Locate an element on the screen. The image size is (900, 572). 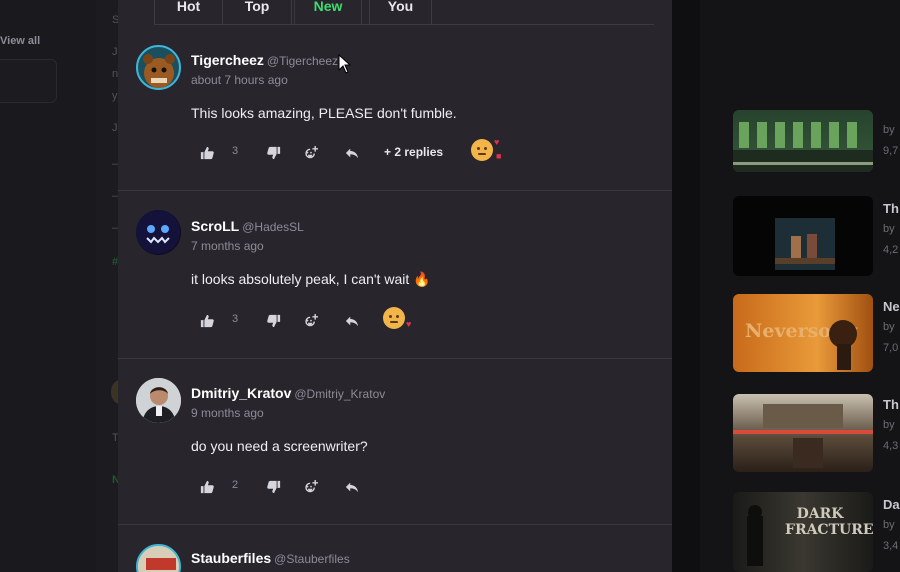
comment-text: do you need a screenwriter? is located at coordinates (279, 446).